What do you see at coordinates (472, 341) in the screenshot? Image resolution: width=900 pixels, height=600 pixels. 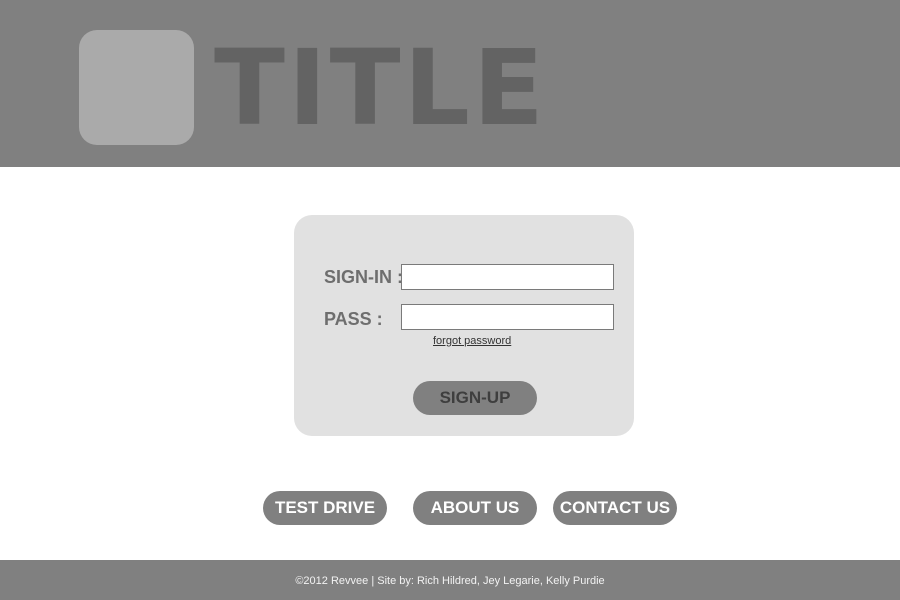 I see `forgot-password-link: forgot password` at bounding box center [472, 341].